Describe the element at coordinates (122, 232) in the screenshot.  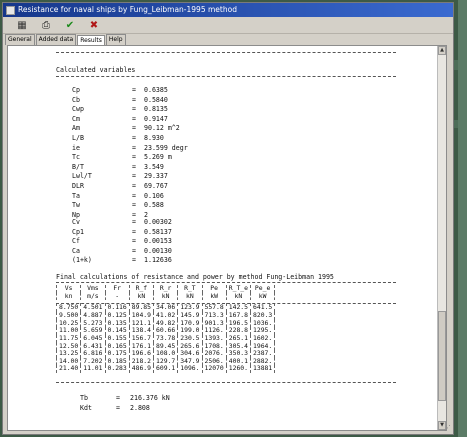
I see `variable-row: Cp1 = 0.58137` at that location.